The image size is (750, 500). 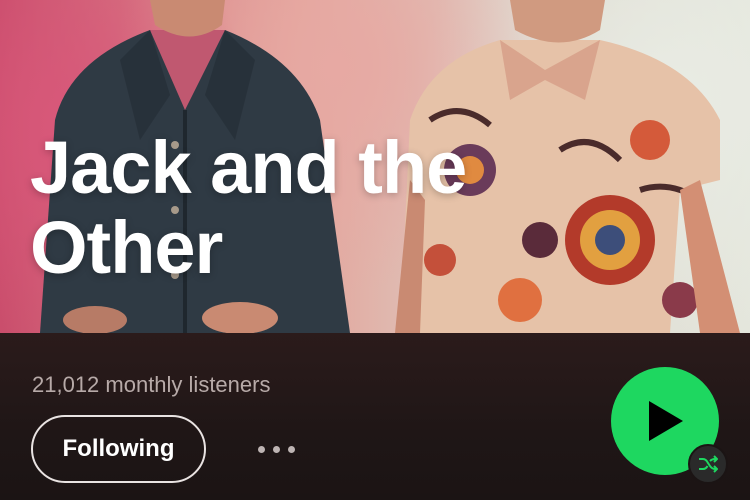 I want to click on shuffle-icon, so click(x=708, y=464).